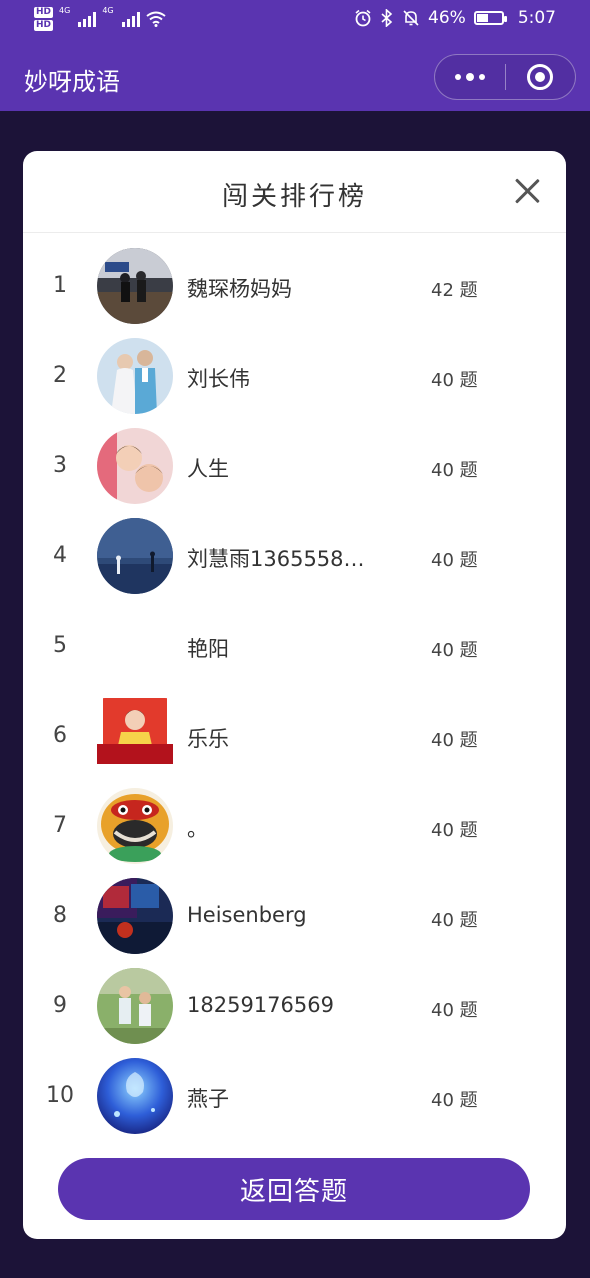 This screenshot has width=590, height=1278. I want to click on rank-number: 9, so click(60, 1005).